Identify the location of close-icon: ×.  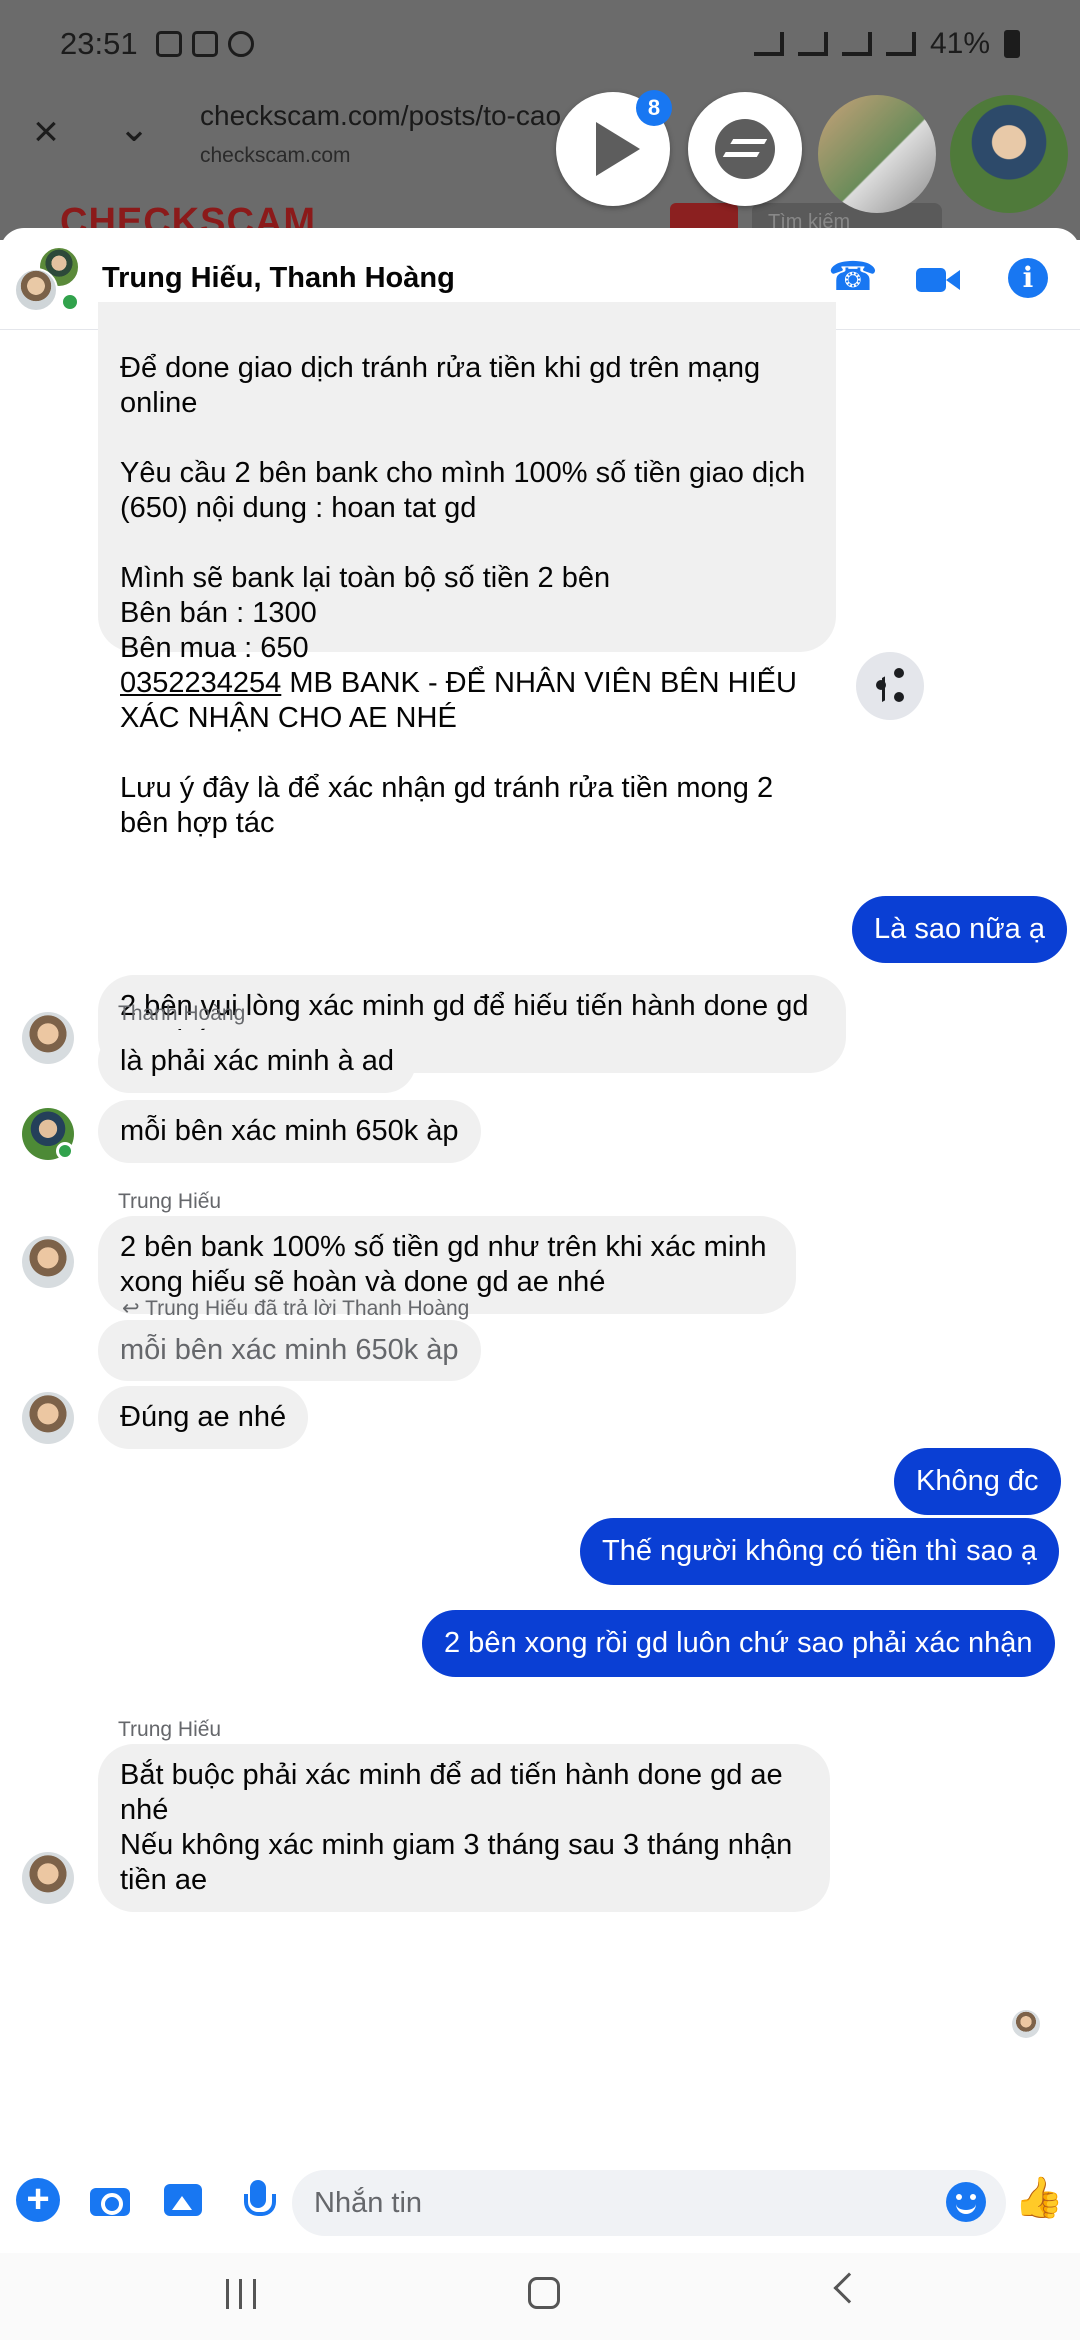
(46, 132).